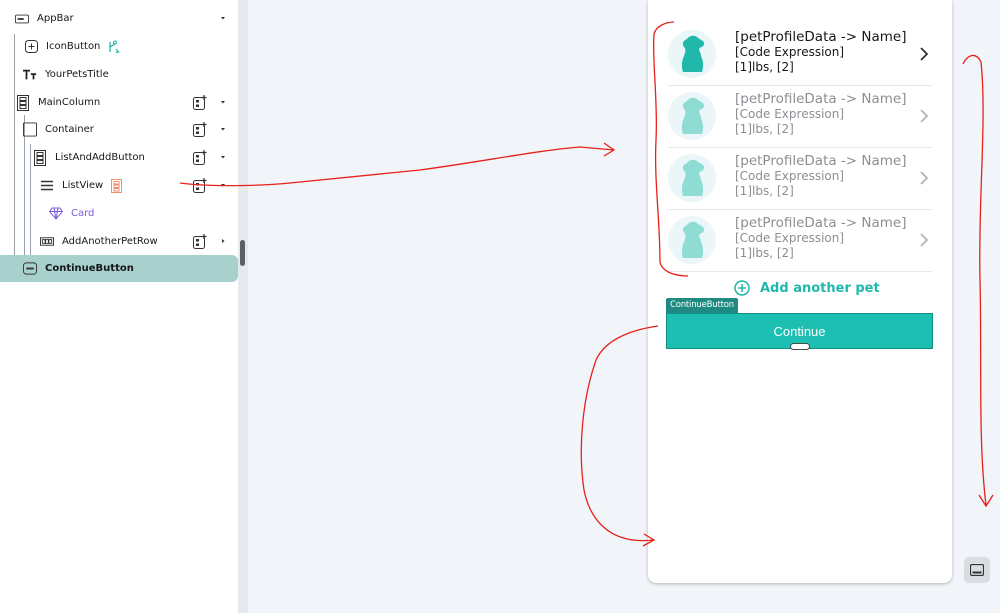  I want to click on device-icon, so click(977, 570).